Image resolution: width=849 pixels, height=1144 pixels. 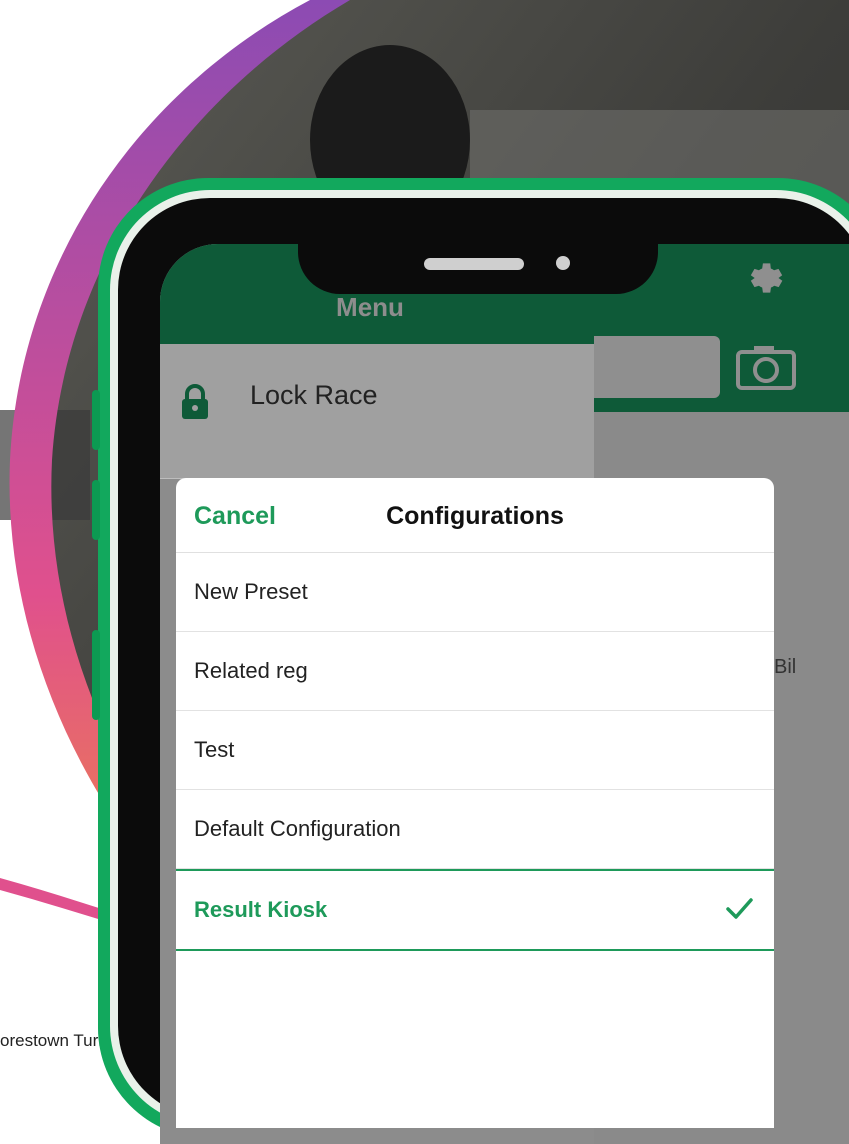 I want to click on menu-item-label: Lock Race, so click(x=314, y=395).